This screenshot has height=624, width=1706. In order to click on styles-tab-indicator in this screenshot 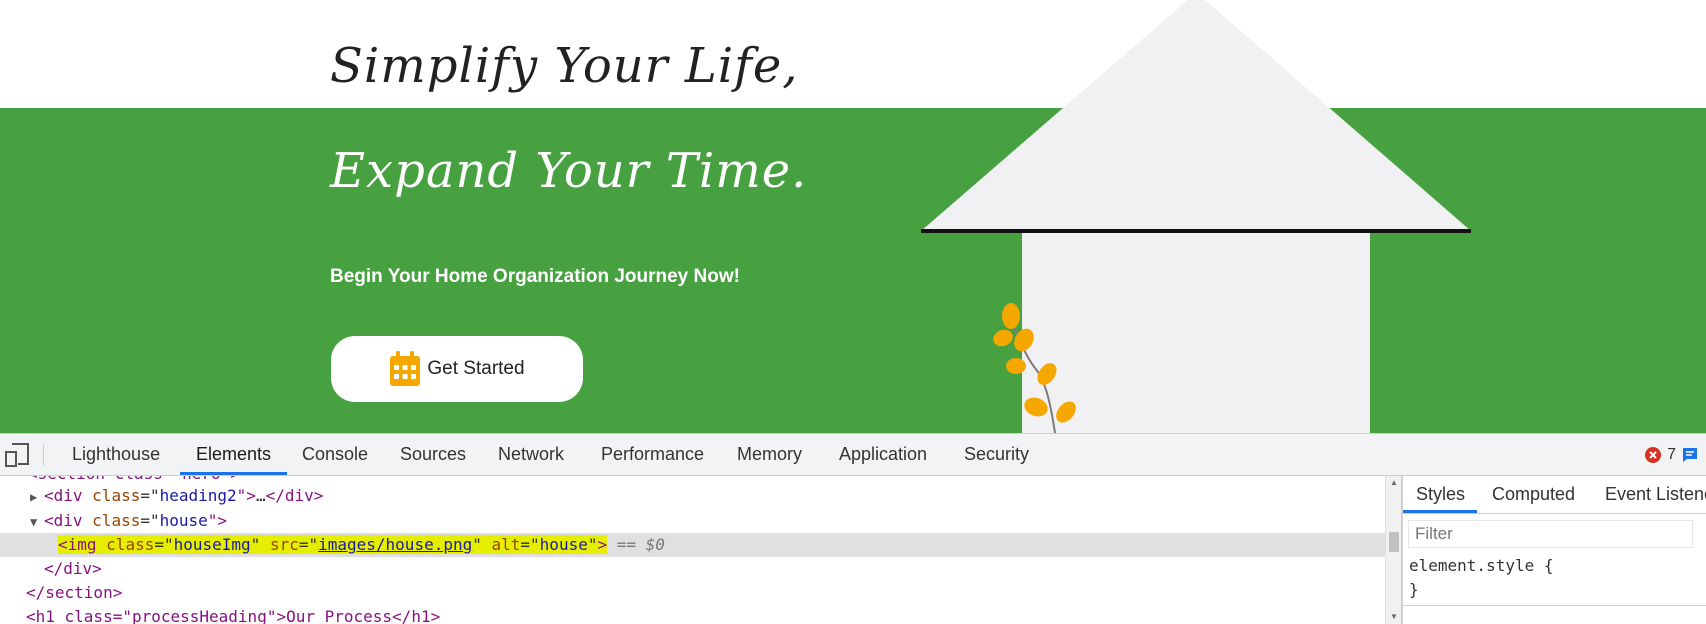, I will do `click(1440, 511)`.